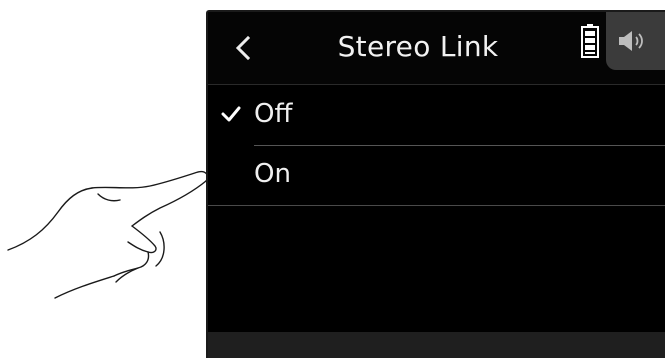 This screenshot has height=358, width=665. Describe the element at coordinates (272, 174) in the screenshot. I see `option-on-label: On` at that location.